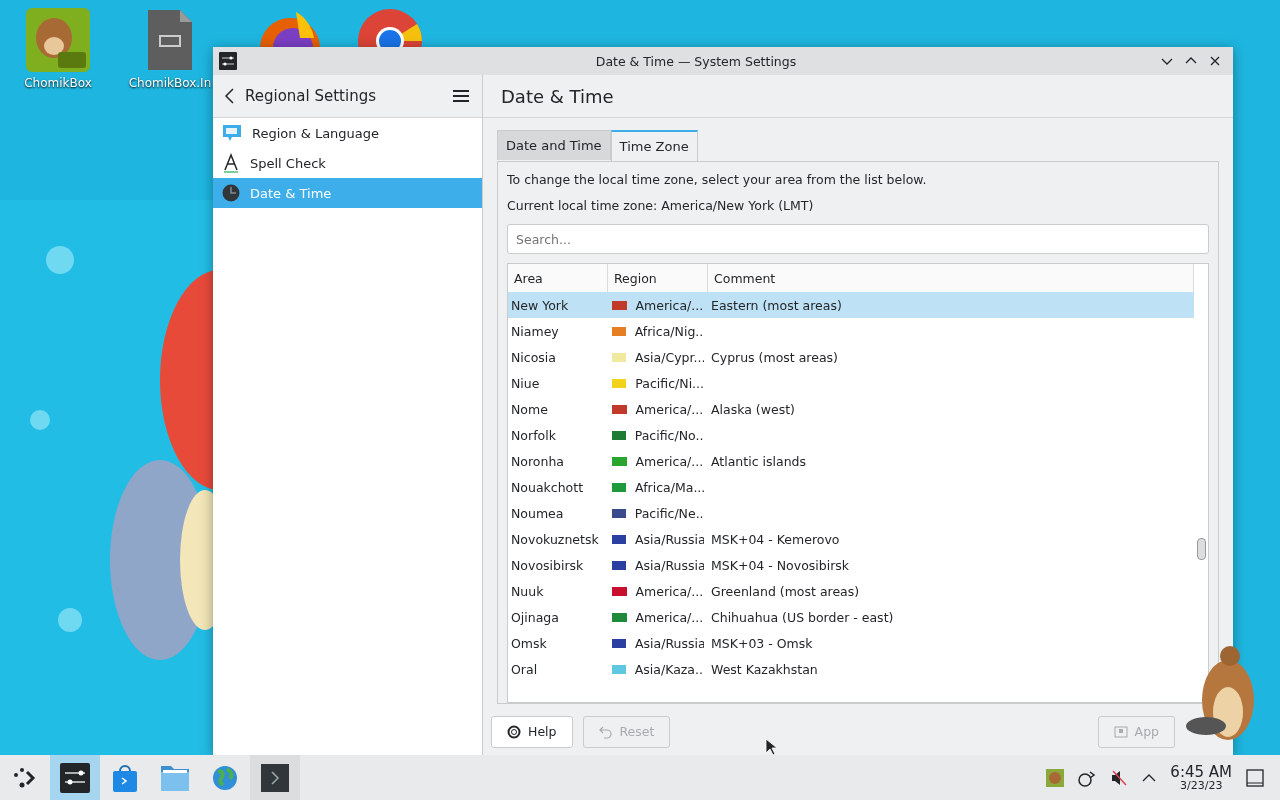 Image resolution: width=1280 pixels, height=800 pixels. I want to click on time-text: 6:45 AM, so click(1201, 772).